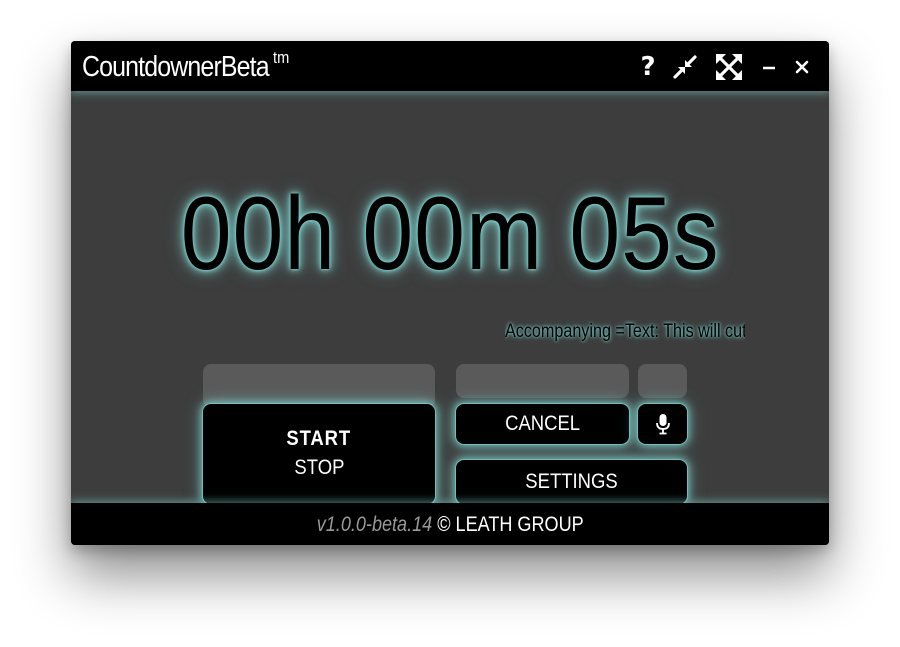  What do you see at coordinates (319, 386) in the screenshot?
I see `start-slot` at bounding box center [319, 386].